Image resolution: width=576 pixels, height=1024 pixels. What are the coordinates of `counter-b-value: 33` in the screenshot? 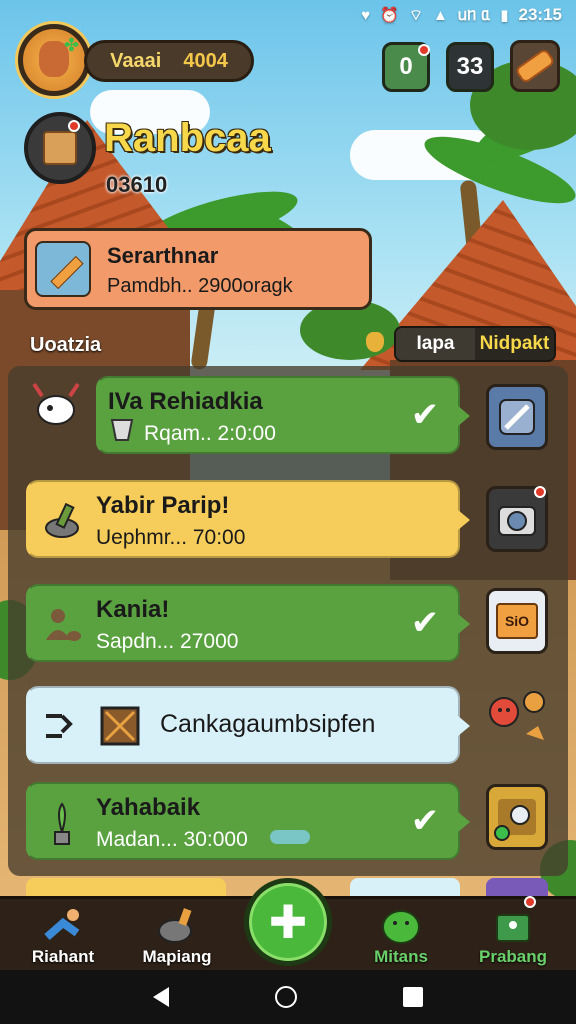 It's located at (470, 66).